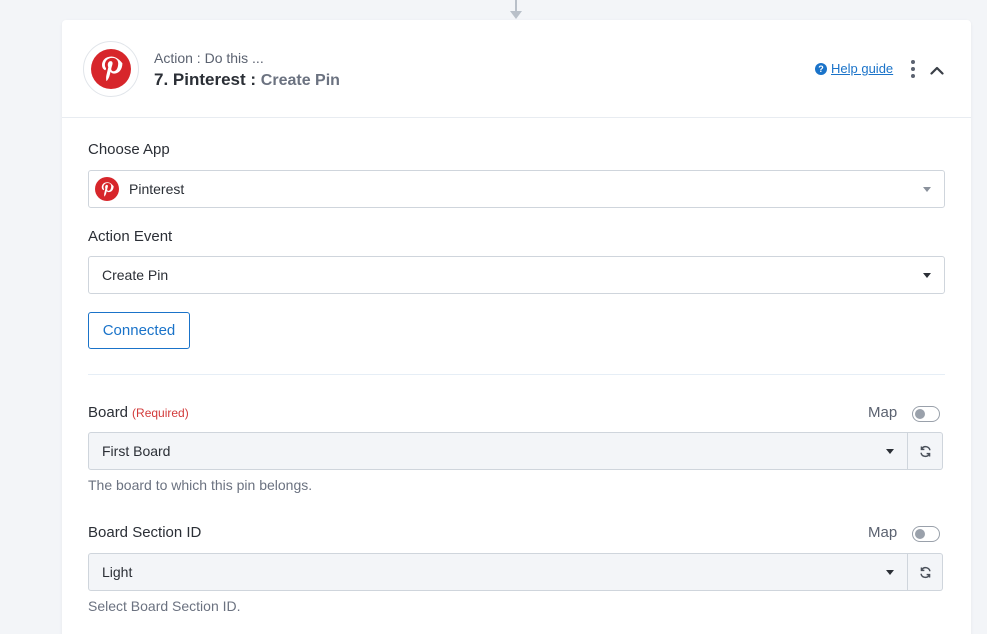 This screenshot has height=634, width=987. Describe the element at coordinates (926, 414) in the screenshot. I see `board-map-toggle` at that location.